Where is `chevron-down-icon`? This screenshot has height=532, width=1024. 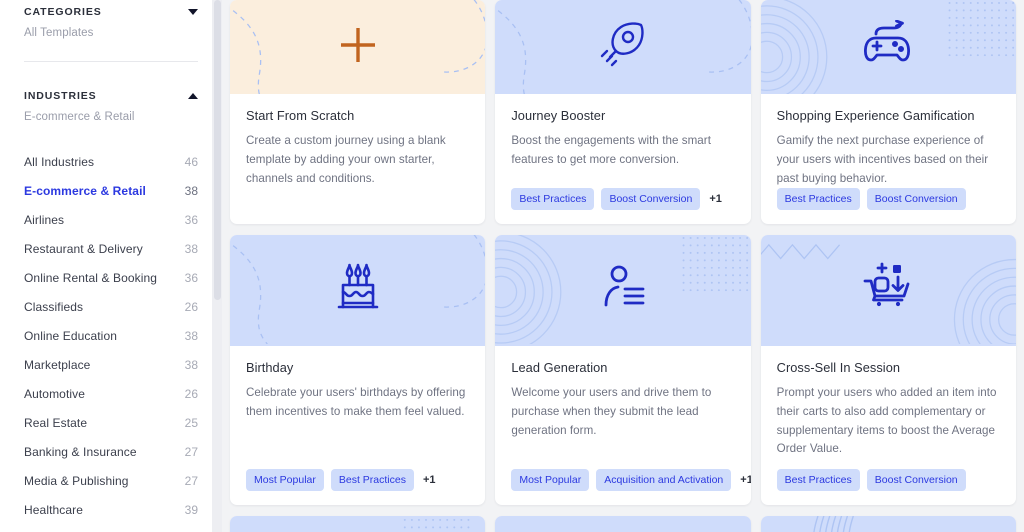 chevron-down-icon is located at coordinates (193, 12).